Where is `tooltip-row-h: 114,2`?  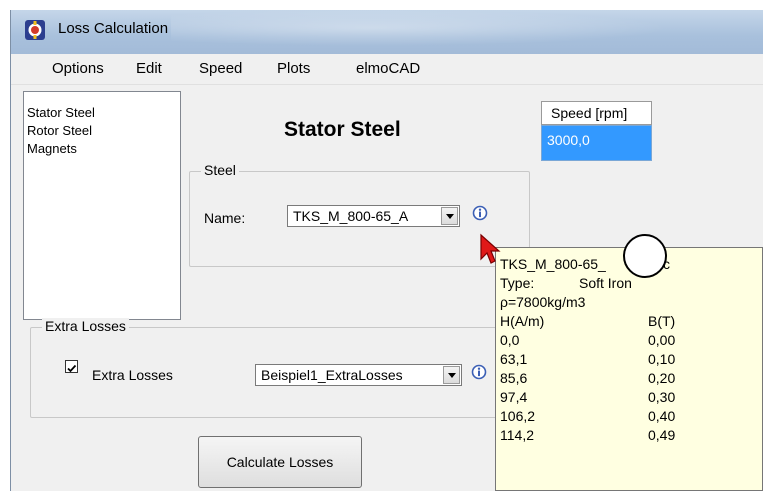
tooltip-row-h: 114,2 is located at coordinates (517, 435).